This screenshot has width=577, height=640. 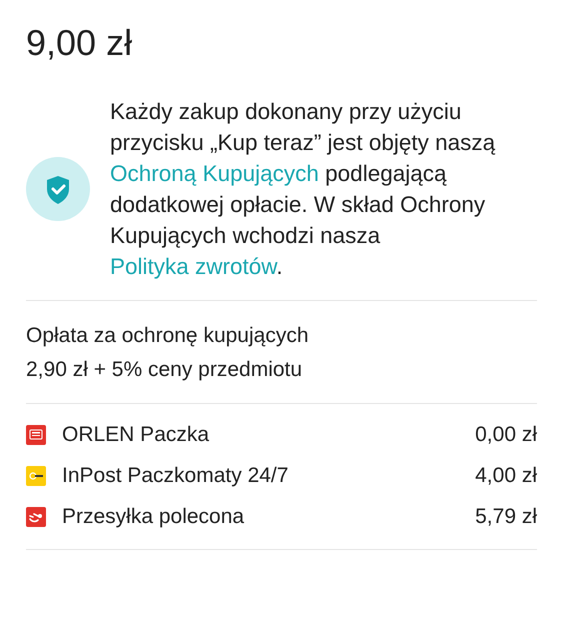 What do you see at coordinates (136, 434) in the screenshot?
I see `shipping-name: ORLEN Paczka` at bounding box center [136, 434].